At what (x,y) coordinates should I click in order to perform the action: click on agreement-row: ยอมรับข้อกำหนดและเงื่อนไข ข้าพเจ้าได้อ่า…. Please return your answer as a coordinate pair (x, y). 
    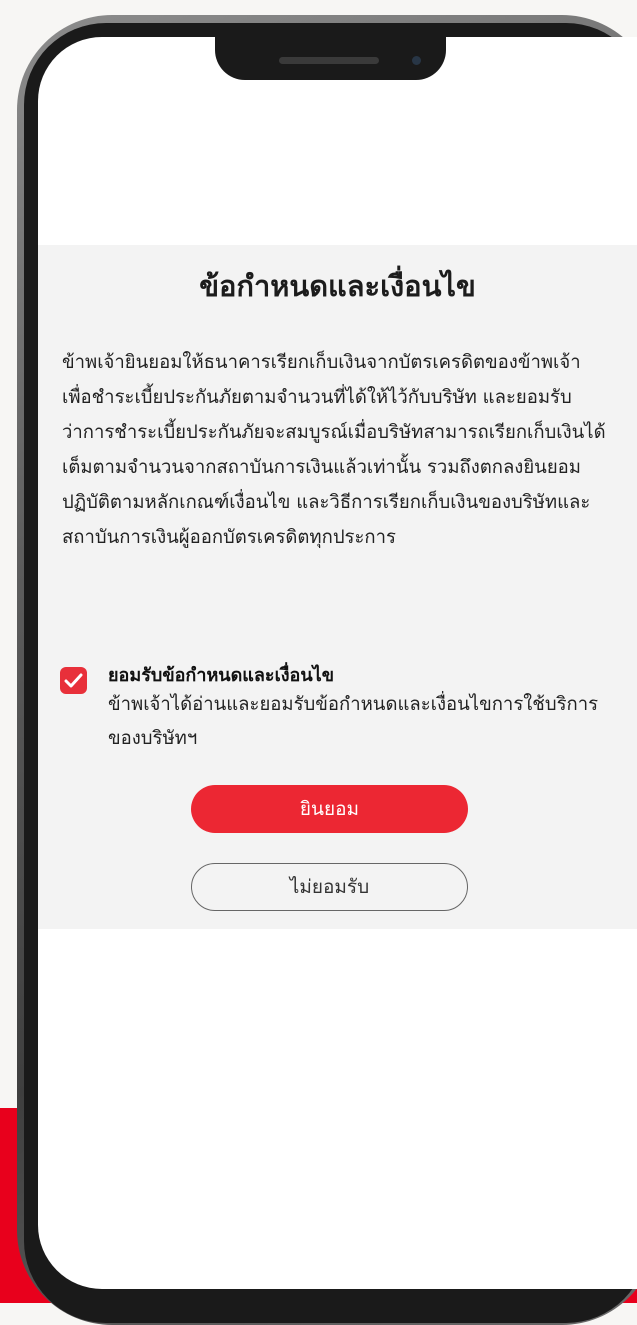
    Looking at the image, I should click on (335, 705).